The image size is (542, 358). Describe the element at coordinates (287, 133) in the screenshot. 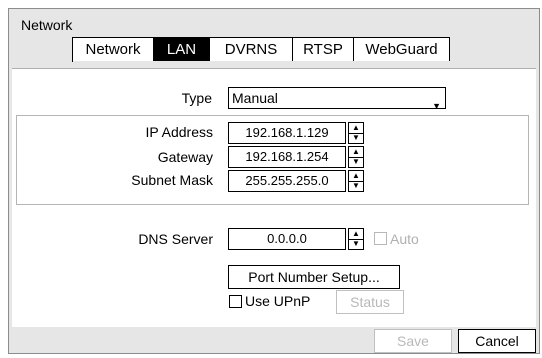

I see `ip-address-field: 192.168.1.129` at that location.